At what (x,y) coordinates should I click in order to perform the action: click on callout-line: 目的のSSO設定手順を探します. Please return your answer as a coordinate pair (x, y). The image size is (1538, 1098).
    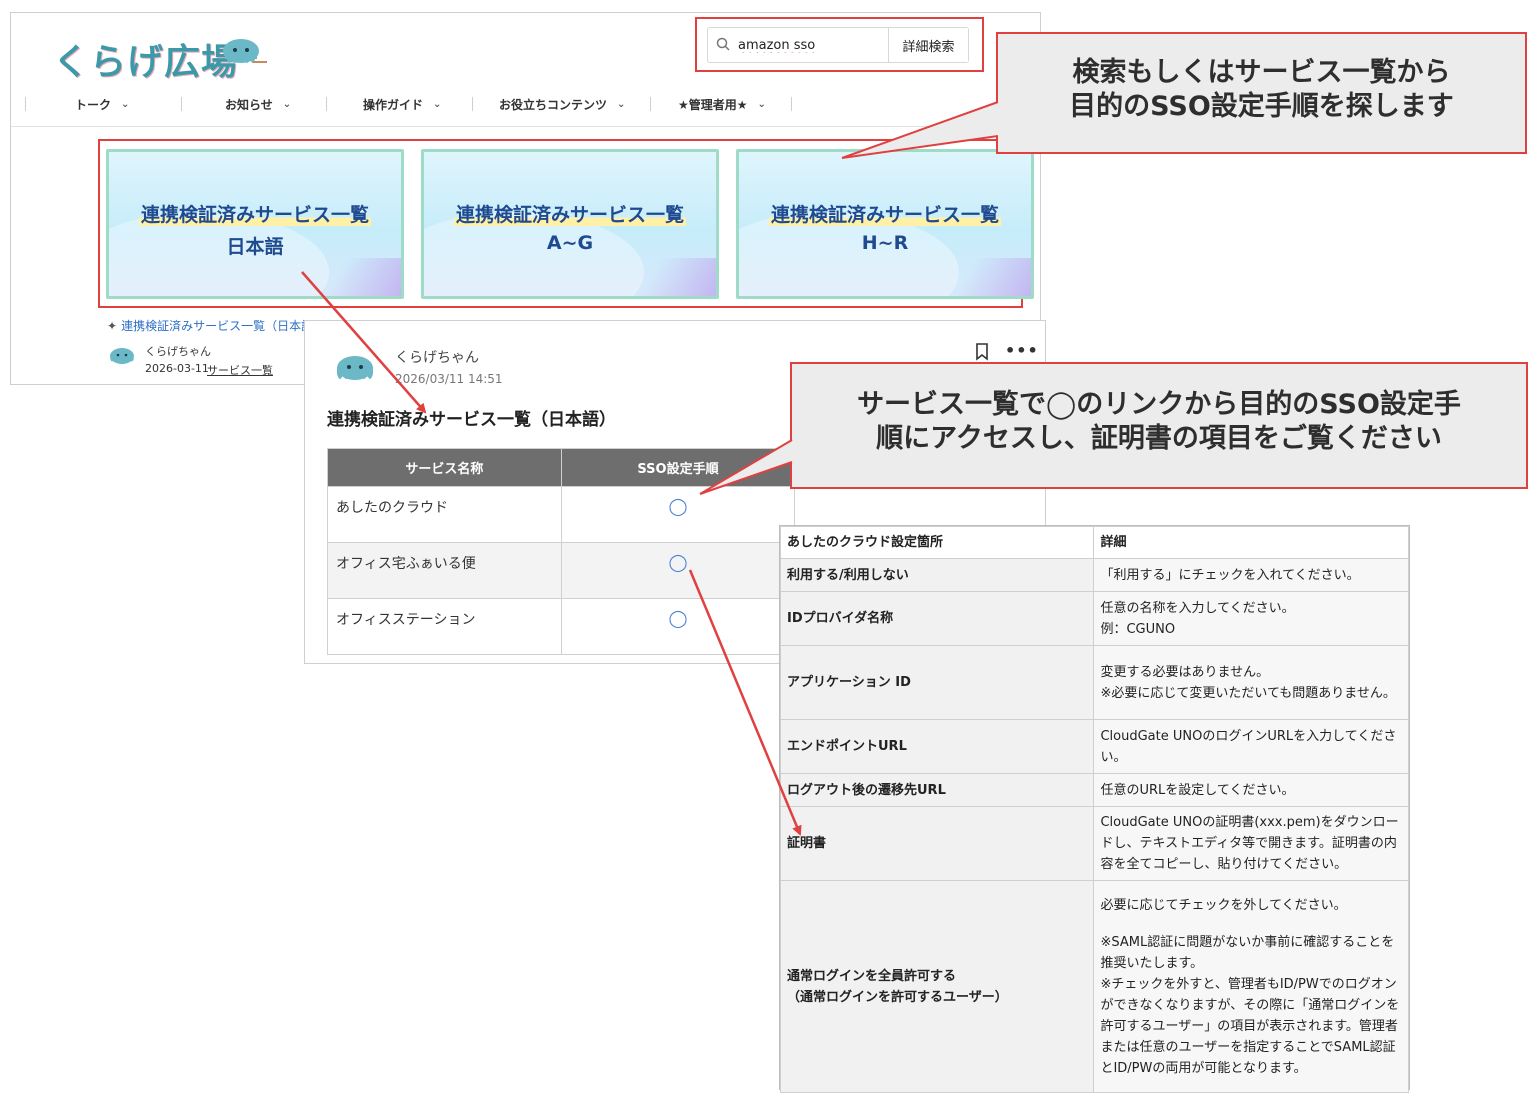
    Looking at the image, I should click on (1261, 106).